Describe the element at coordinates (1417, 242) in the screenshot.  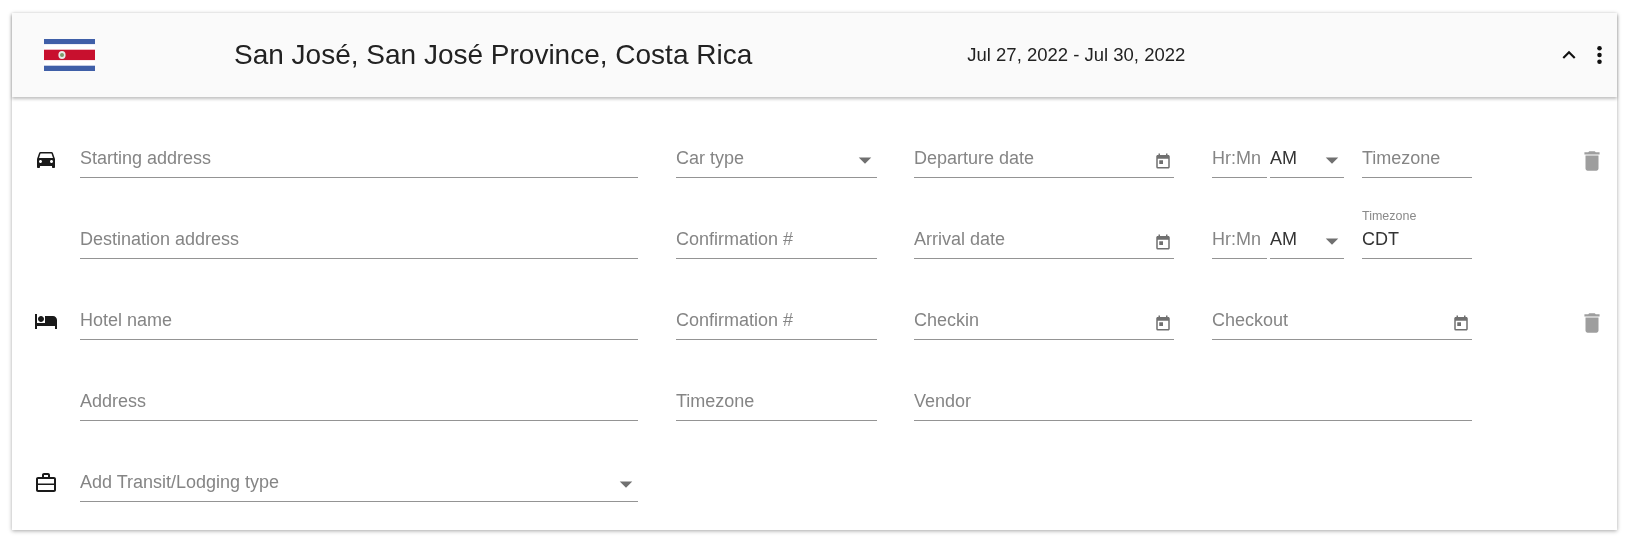
I see `input-field: CDT` at that location.